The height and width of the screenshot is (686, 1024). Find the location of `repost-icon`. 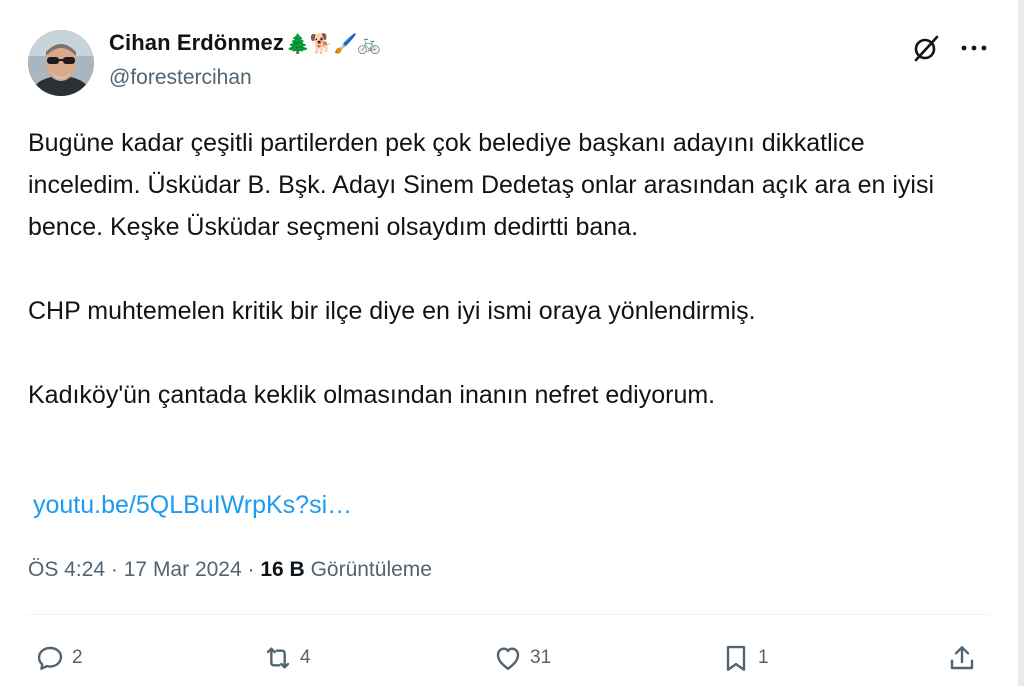

repost-icon is located at coordinates (278, 658).